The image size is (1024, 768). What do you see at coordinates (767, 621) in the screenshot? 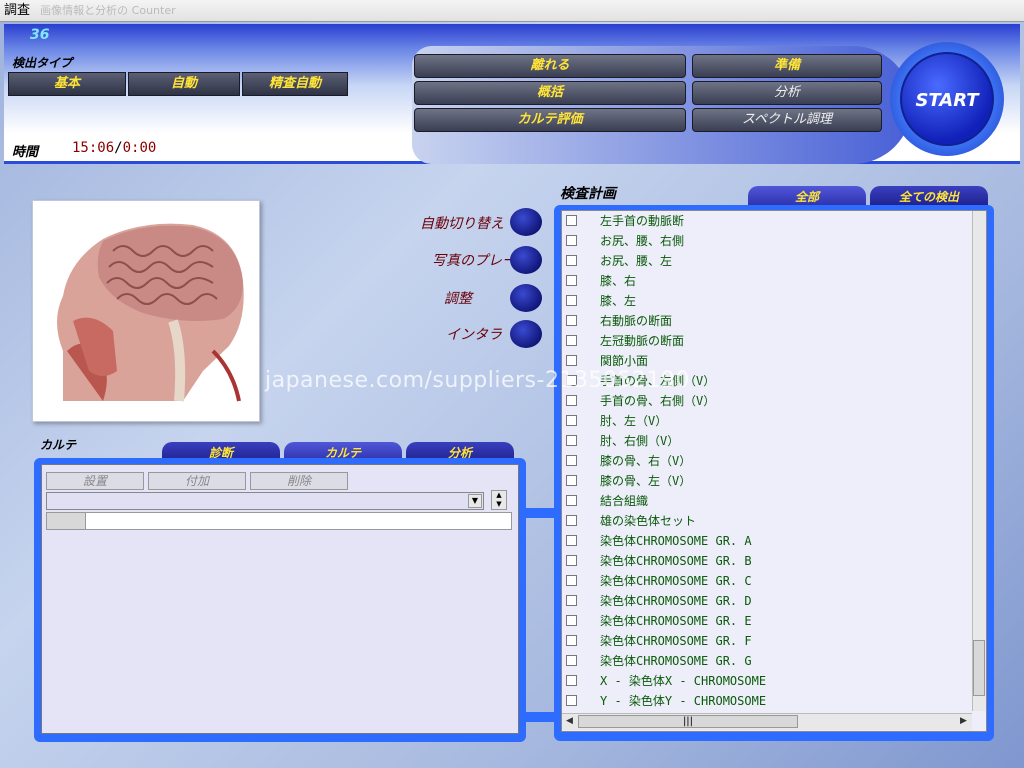
I see `plan-row: 染色体CHROMOSOME GR. E` at bounding box center [767, 621].